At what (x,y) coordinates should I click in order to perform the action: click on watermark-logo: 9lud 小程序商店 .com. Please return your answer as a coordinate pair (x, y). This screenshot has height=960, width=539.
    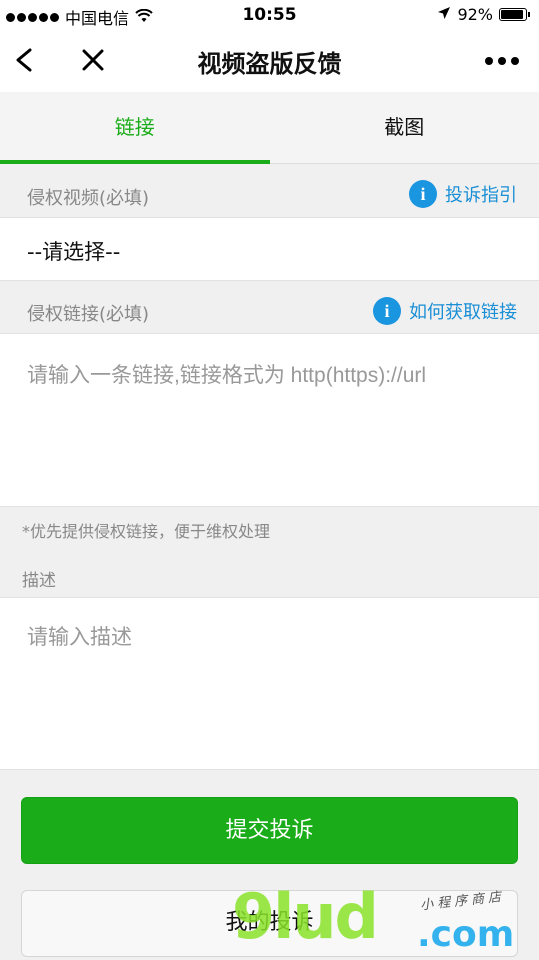
    Looking at the image, I should click on (382, 920).